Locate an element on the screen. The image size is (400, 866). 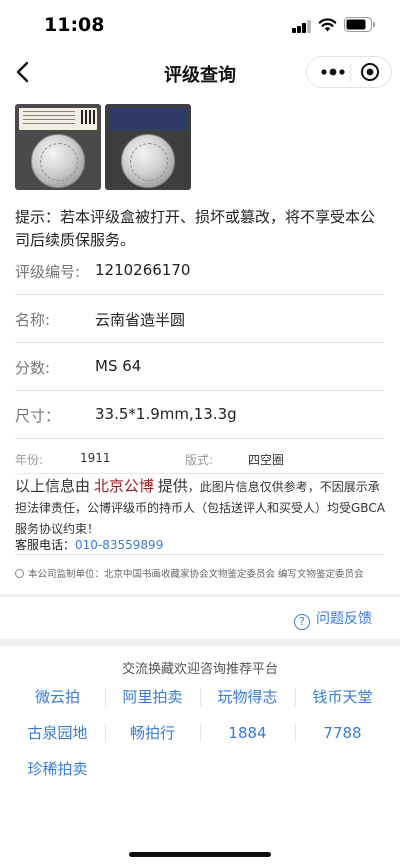
miniapp-capsule is located at coordinates (349, 72).